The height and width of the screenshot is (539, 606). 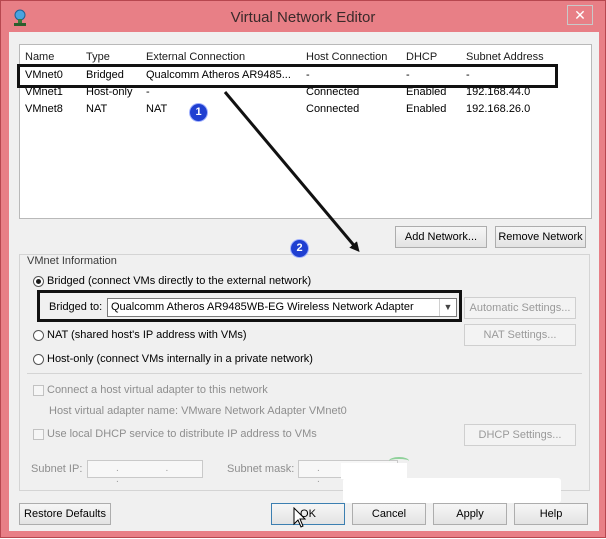 I want to click on annotation-arrow, so click(x=291, y=172).